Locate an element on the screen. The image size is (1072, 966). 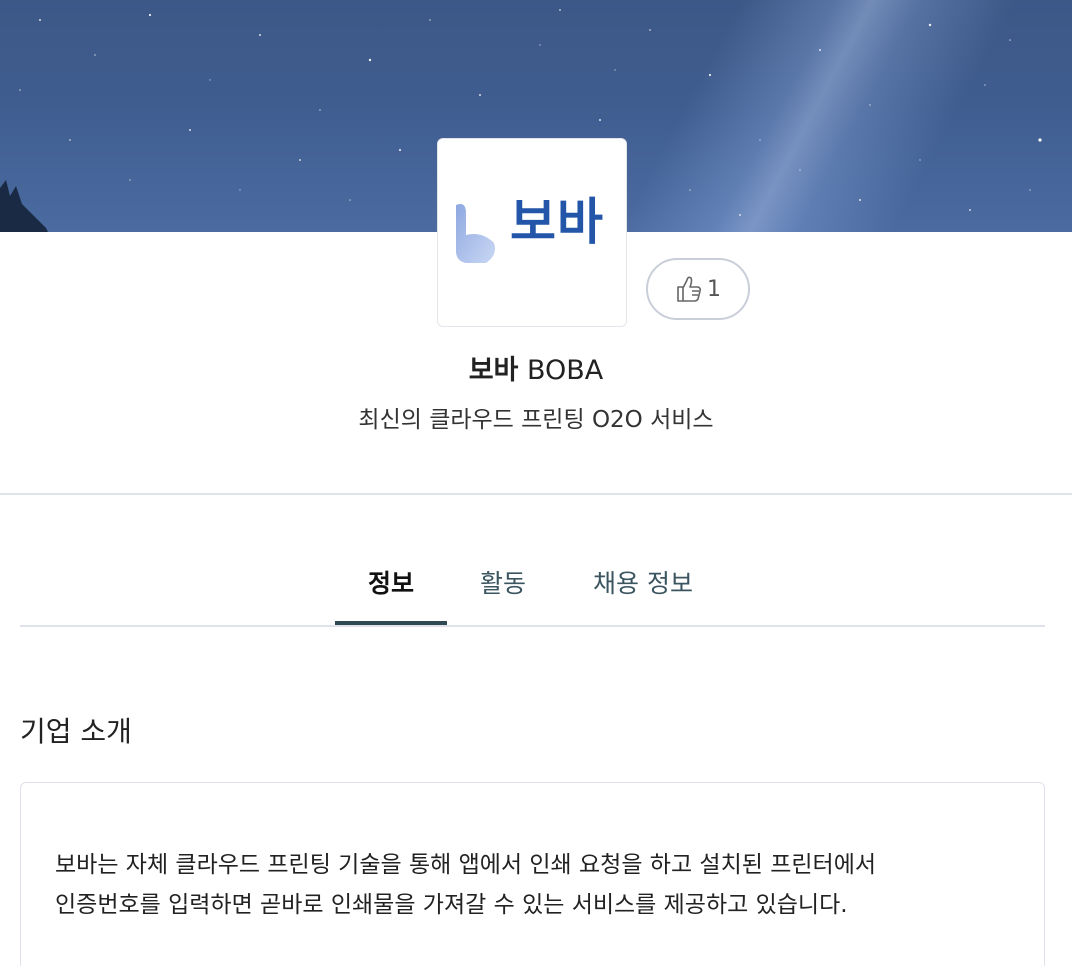
active-tab-indicator is located at coordinates (391, 623).